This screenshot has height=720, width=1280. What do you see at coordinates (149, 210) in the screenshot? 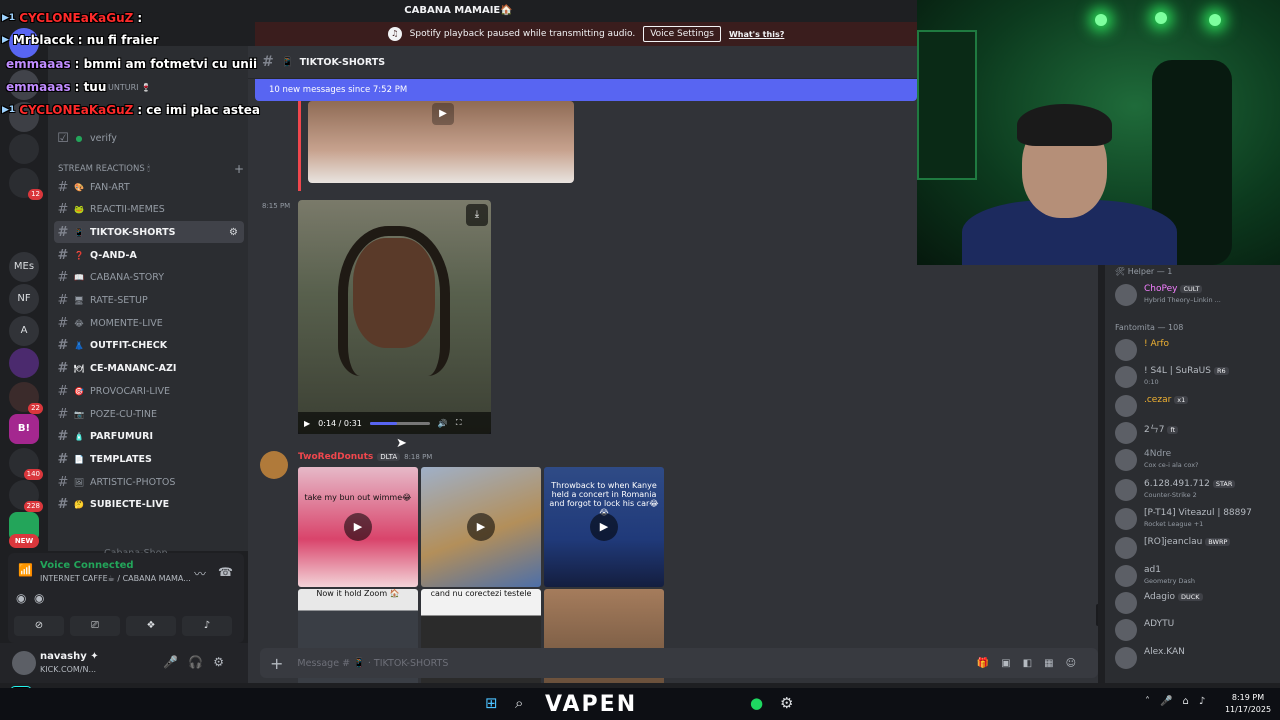
I see `channel-item: # 🐸 REACTII-MEMES` at bounding box center [149, 210].